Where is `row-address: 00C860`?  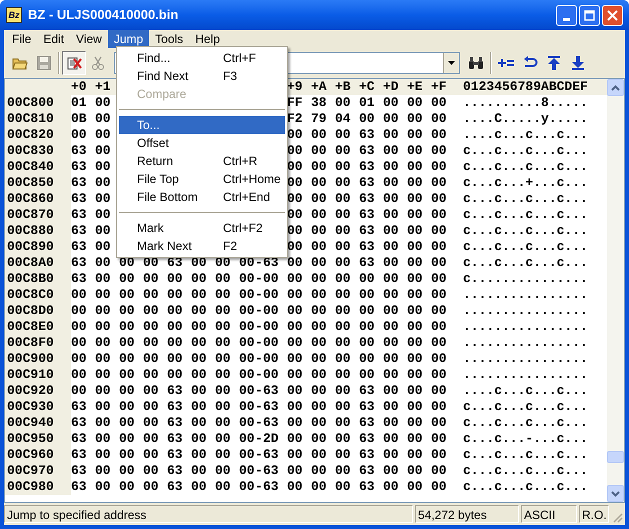
row-address: 00C860 is located at coordinates (38, 199).